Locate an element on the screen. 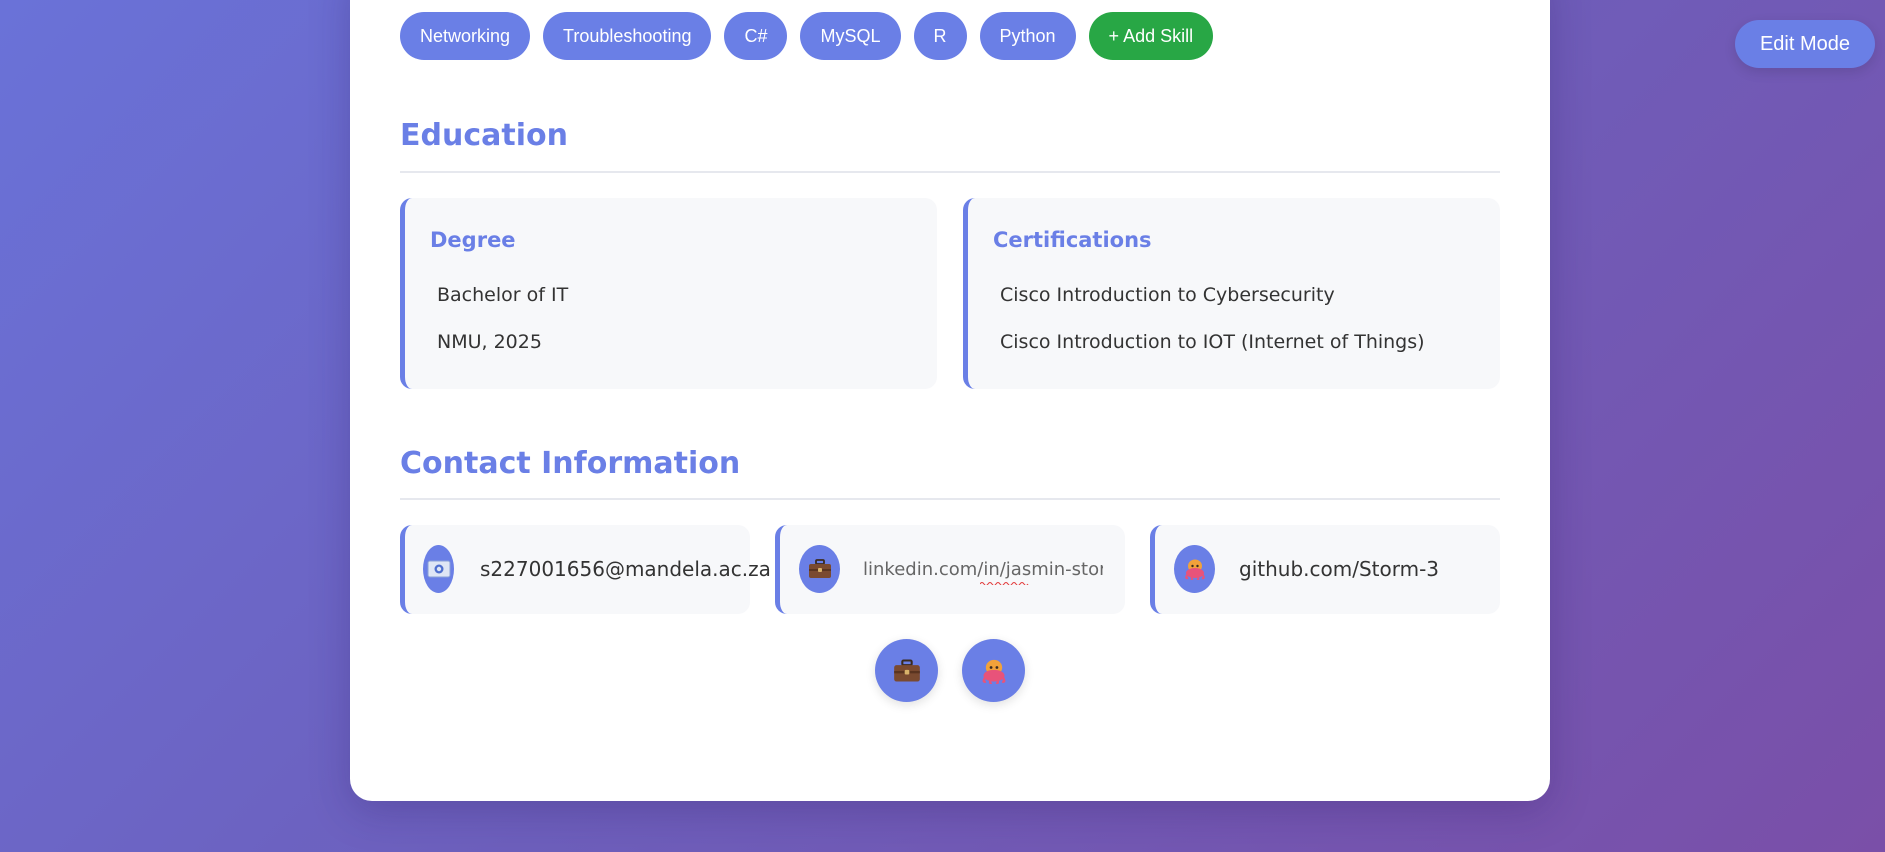 The height and width of the screenshot is (852, 1885). education-heading: Education is located at coordinates (484, 135).